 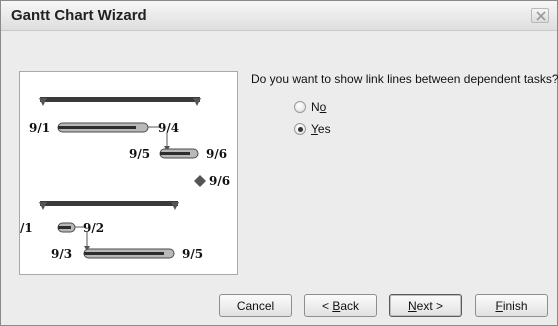 I want to click on task3-end-label: 9/2, so click(x=93, y=228).